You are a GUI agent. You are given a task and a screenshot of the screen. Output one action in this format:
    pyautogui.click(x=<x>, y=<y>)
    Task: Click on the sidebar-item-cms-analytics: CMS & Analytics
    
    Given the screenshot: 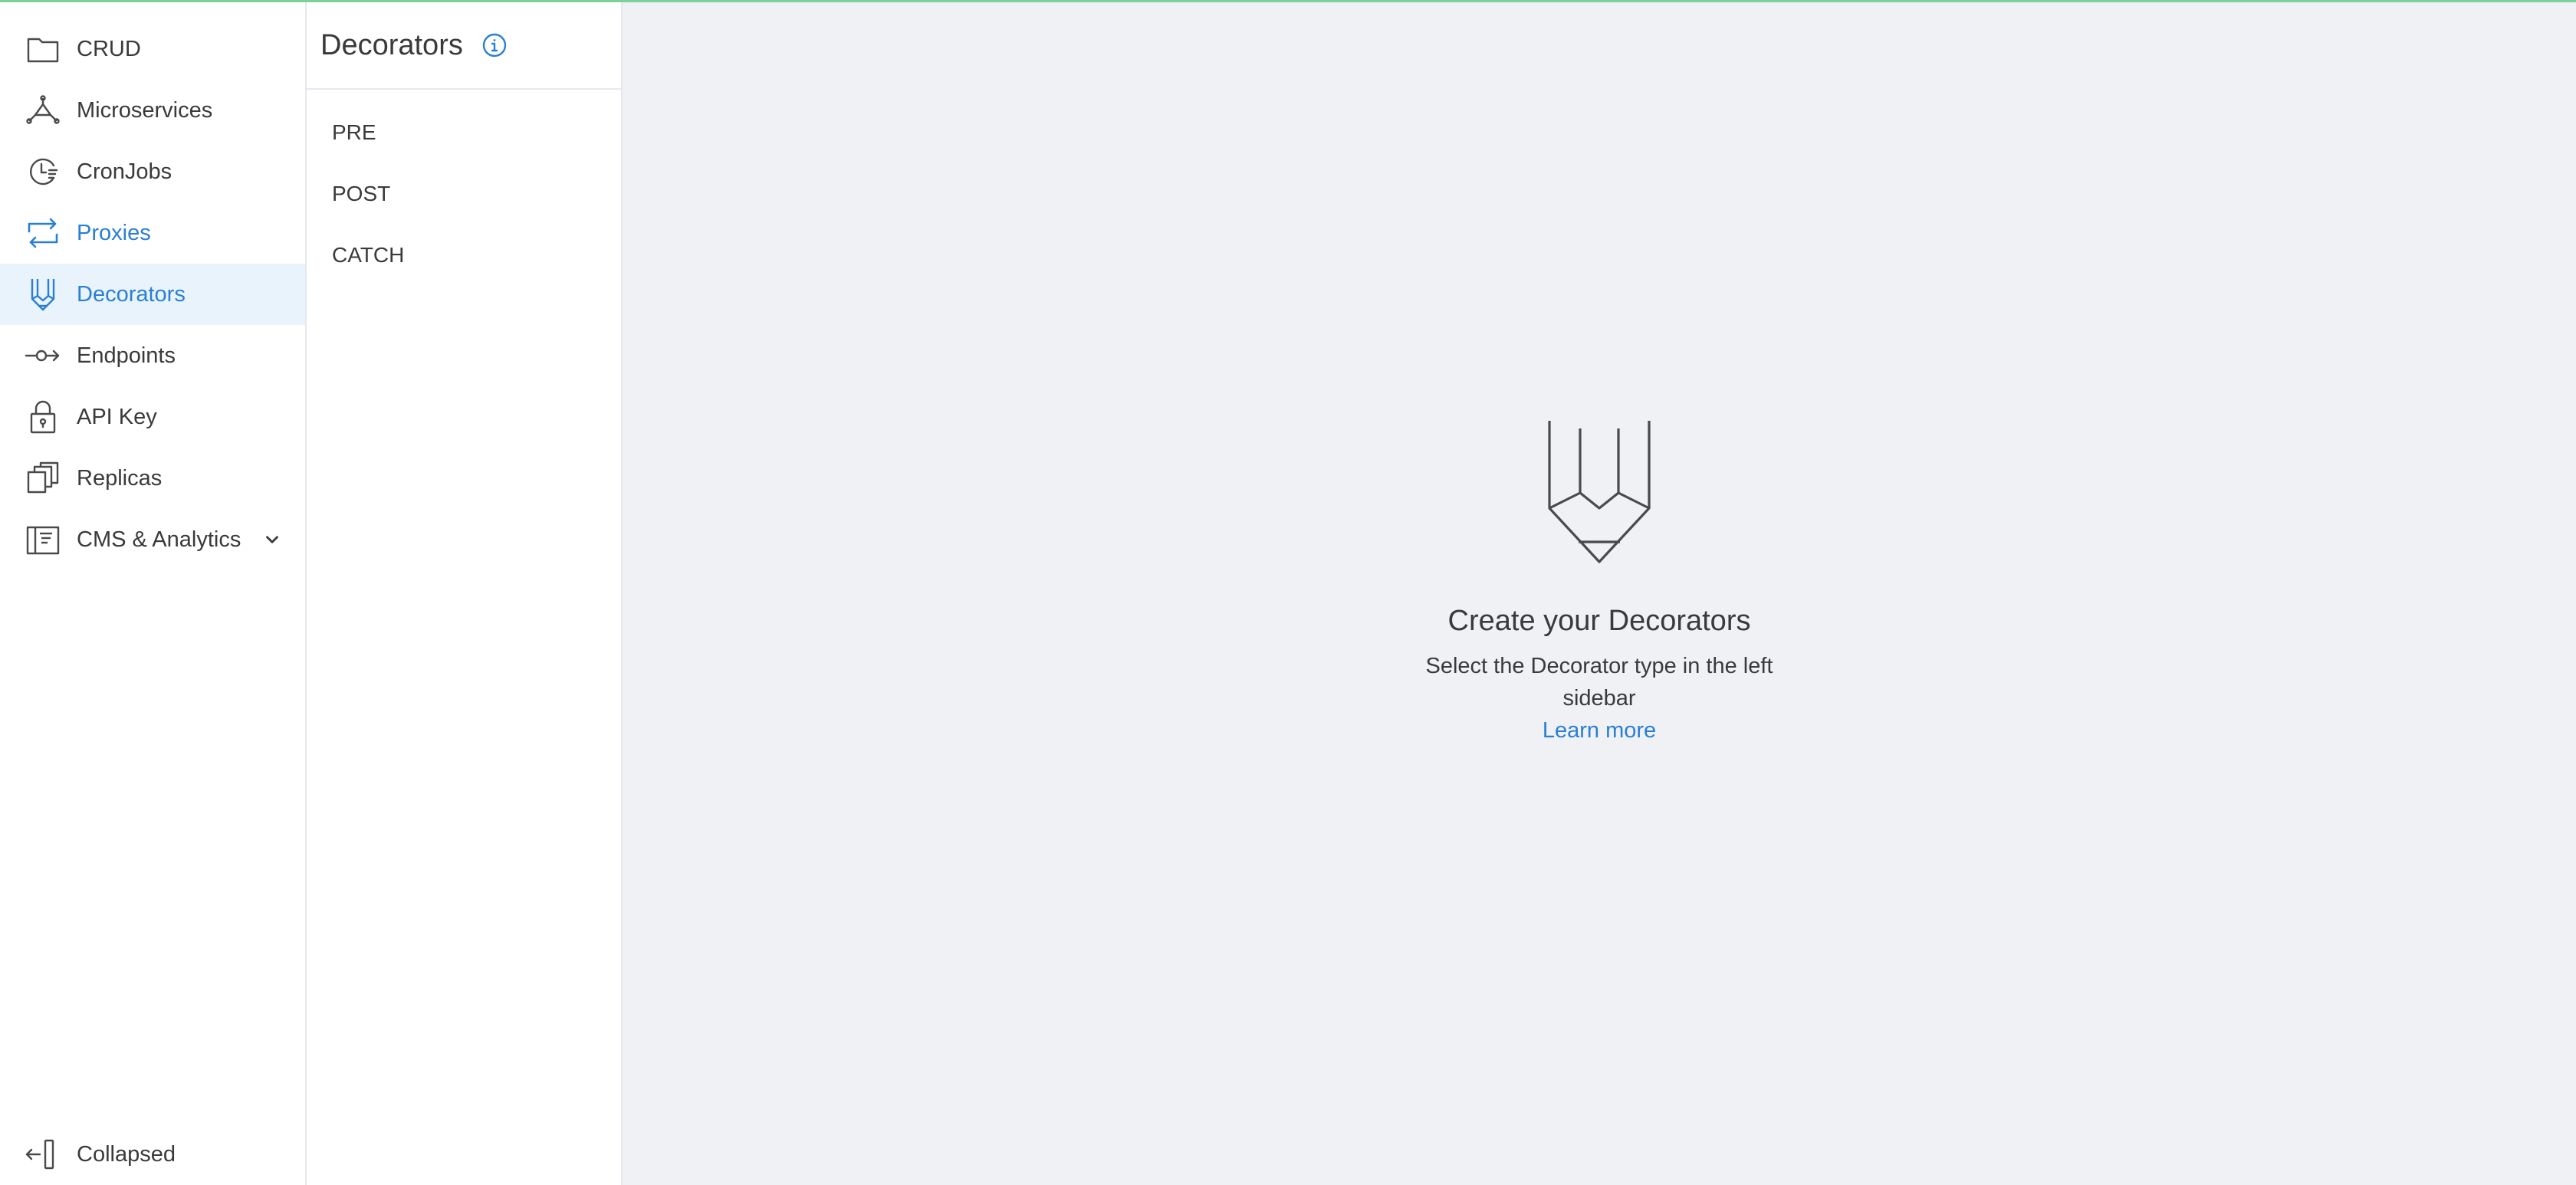 What is the action you would take?
    pyautogui.click(x=152, y=539)
    